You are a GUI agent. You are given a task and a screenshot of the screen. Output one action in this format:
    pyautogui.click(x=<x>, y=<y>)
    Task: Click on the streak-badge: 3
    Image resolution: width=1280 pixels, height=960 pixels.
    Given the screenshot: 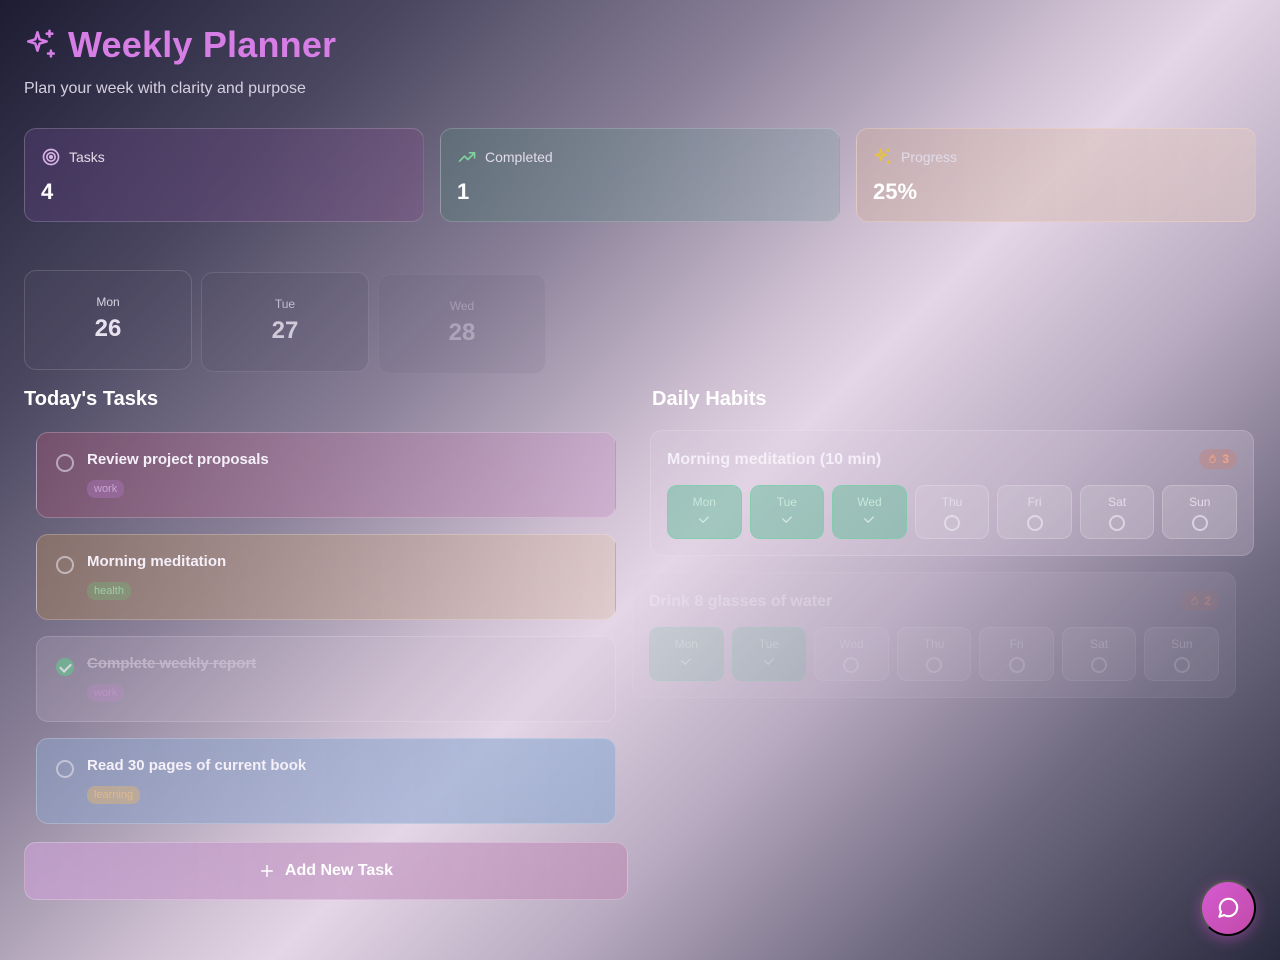 What is the action you would take?
    pyautogui.click(x=1218, y=459)
    